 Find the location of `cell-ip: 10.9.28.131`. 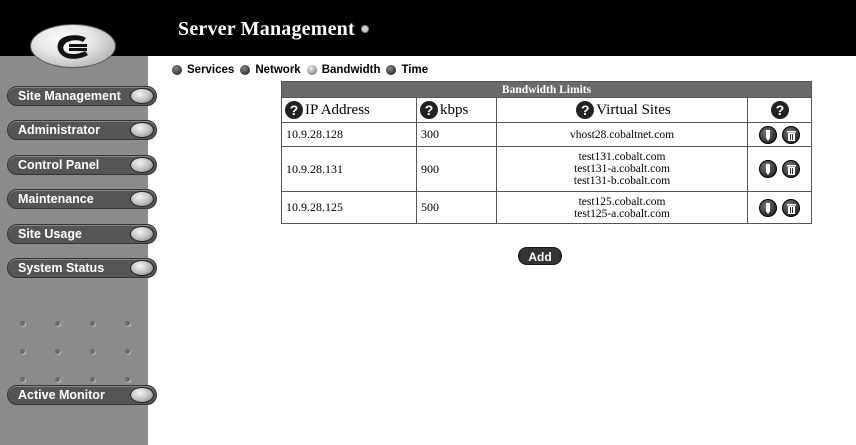

cell-ip: 10.9.28.131 is located at coordinates (349, 169).